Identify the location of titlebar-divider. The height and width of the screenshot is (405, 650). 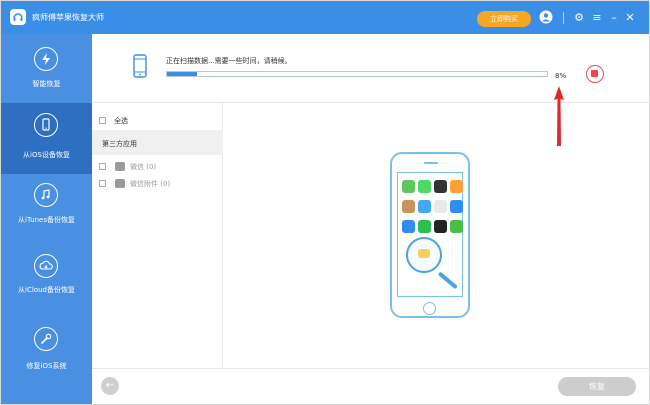
(563, 18).